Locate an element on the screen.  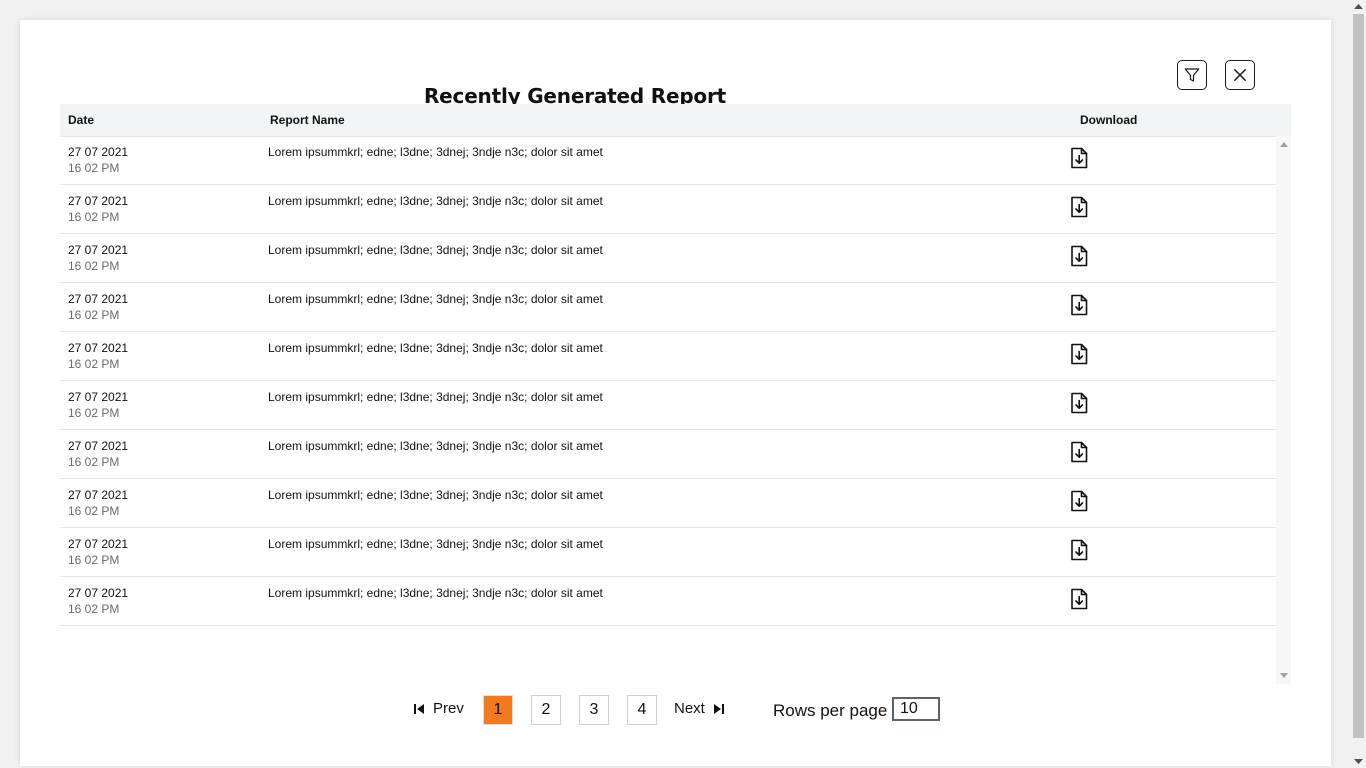
page-2-button: 2 is located at coordinates (546, 710).